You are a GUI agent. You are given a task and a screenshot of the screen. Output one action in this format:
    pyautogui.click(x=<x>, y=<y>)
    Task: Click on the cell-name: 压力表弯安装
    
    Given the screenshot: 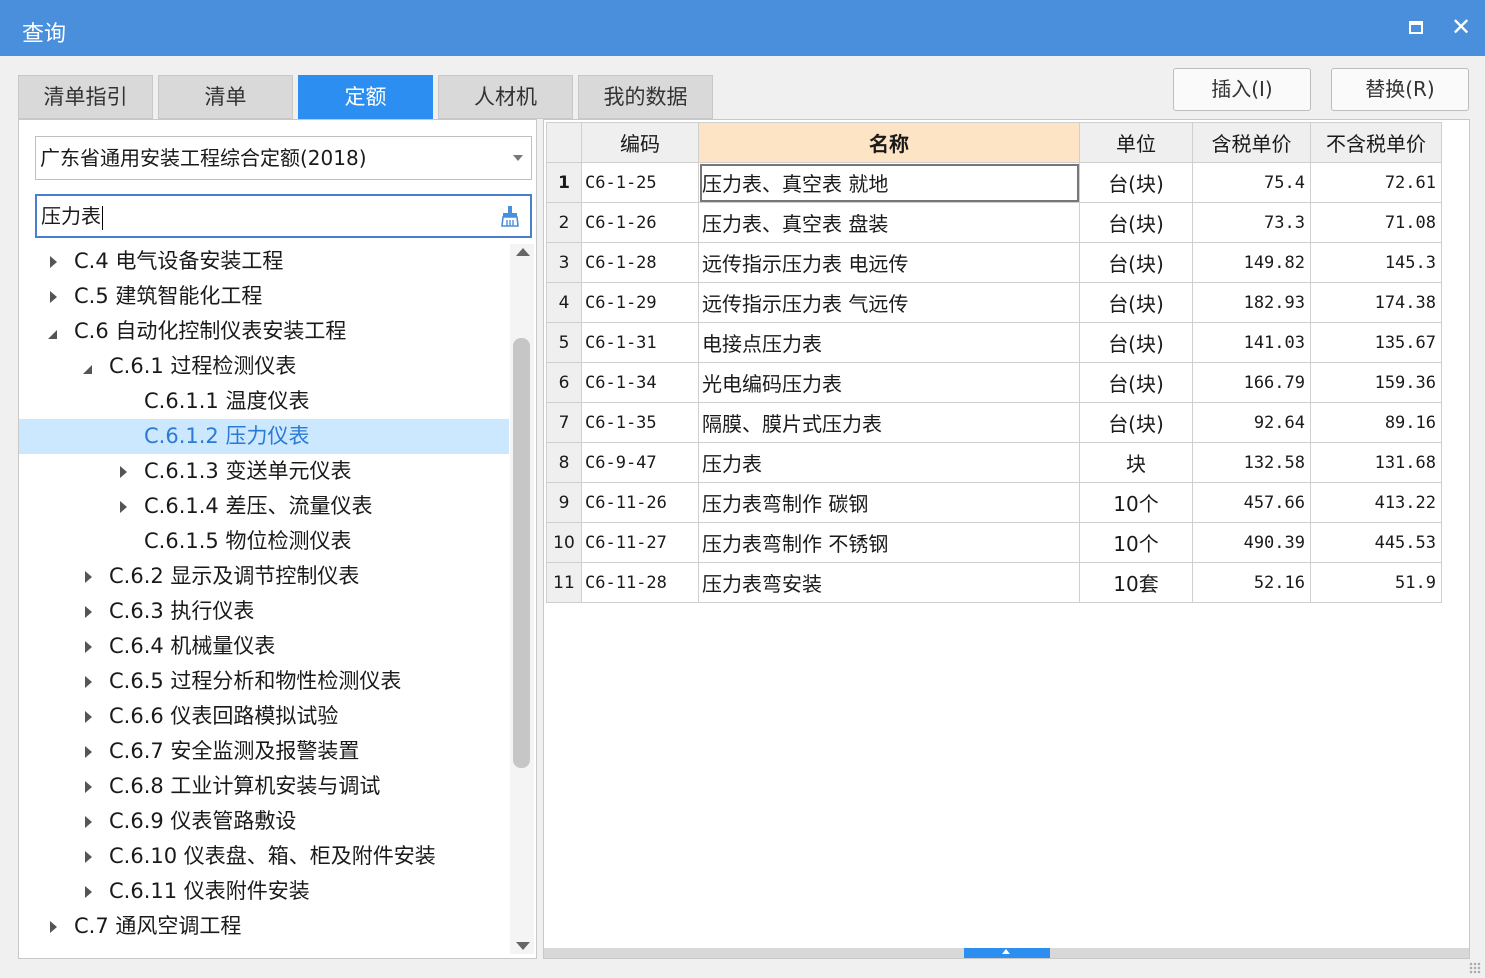 What is the action you would take?
    pyautogui.click(x=889, y=582)
    